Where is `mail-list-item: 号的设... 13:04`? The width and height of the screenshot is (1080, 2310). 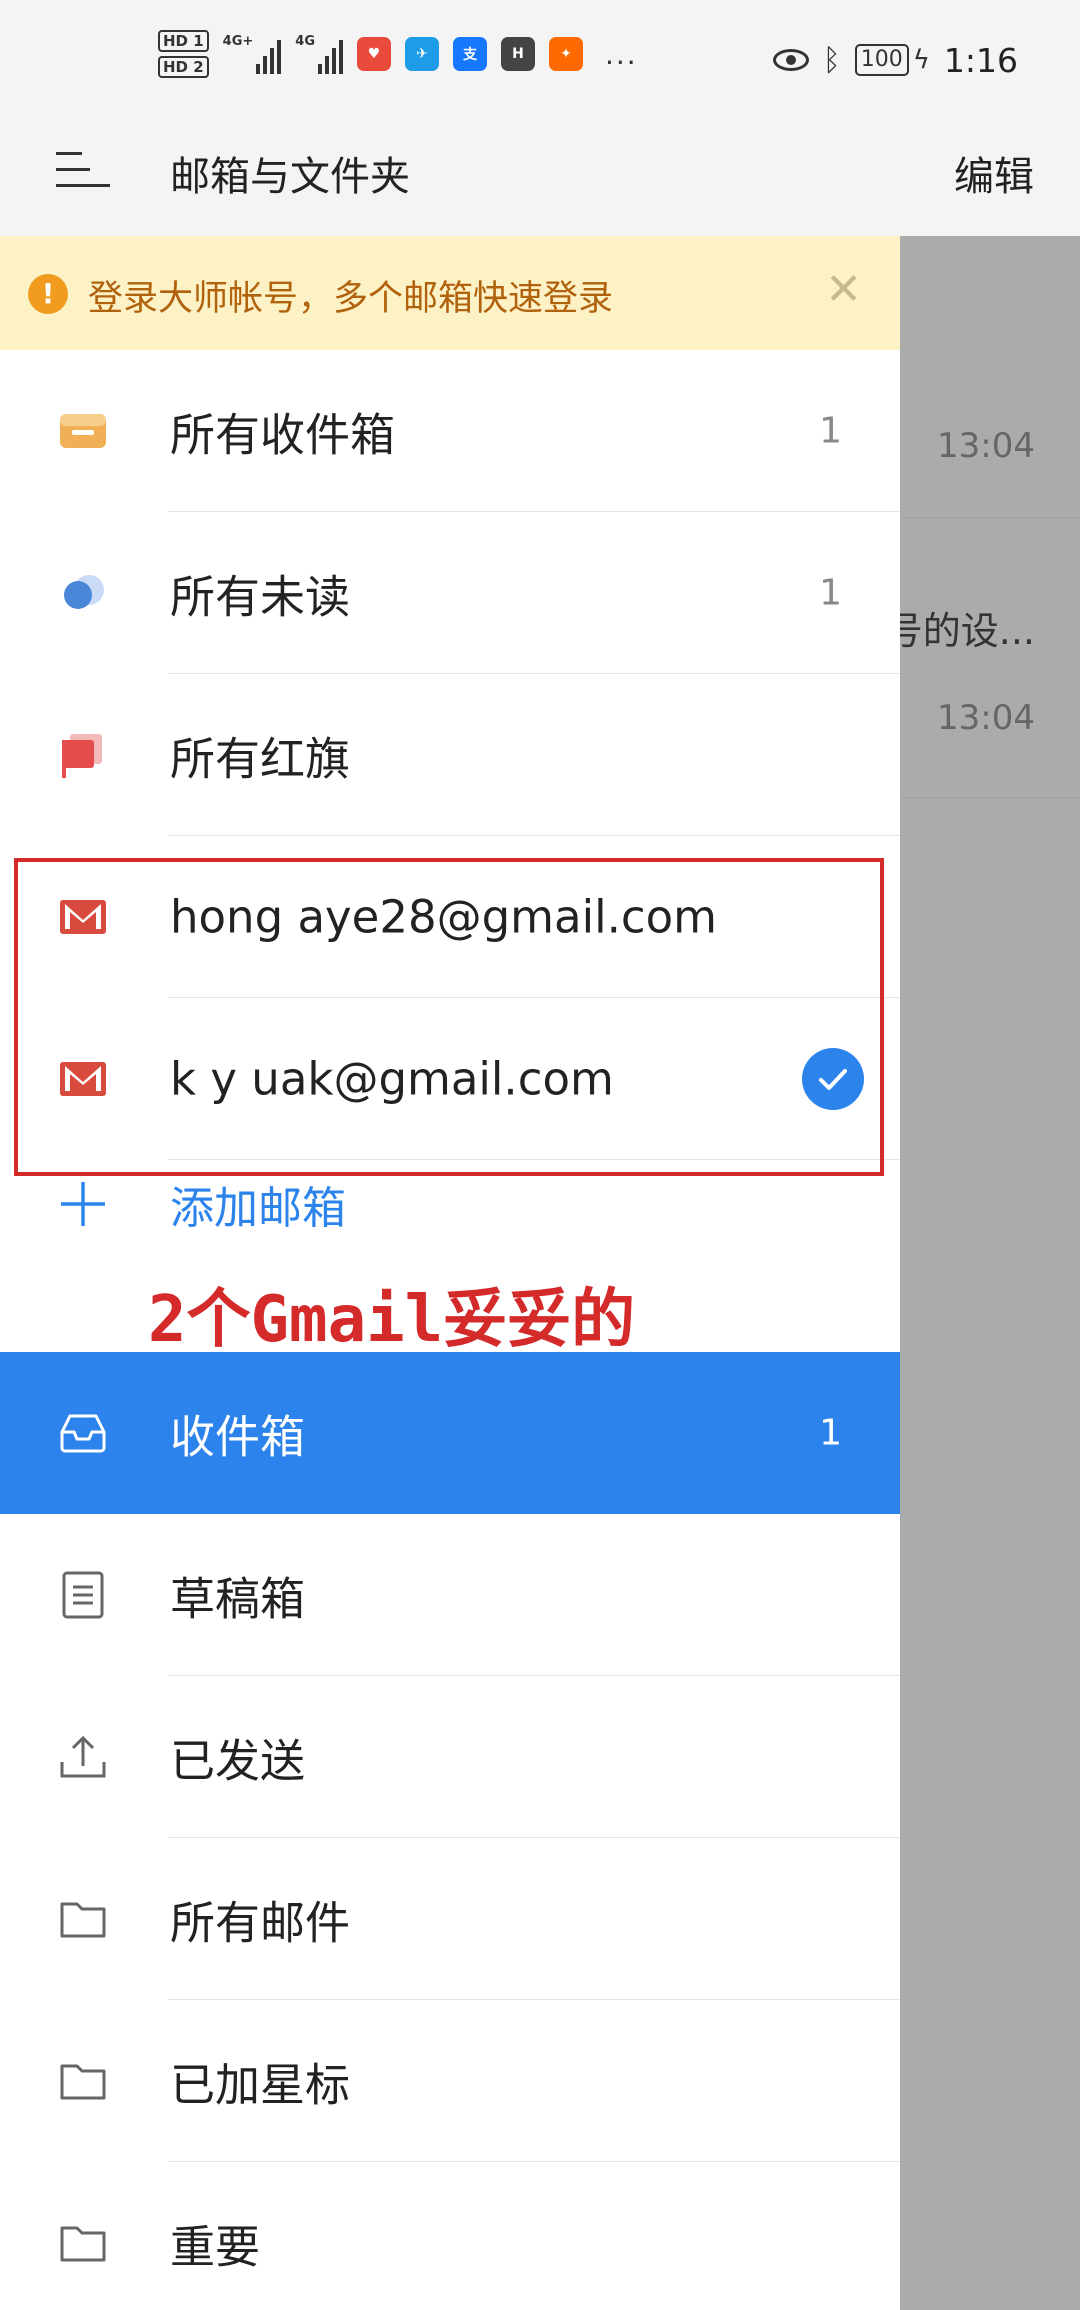
mail-list-item: 号的设... 13:04 is located at coordinates (990, 658).